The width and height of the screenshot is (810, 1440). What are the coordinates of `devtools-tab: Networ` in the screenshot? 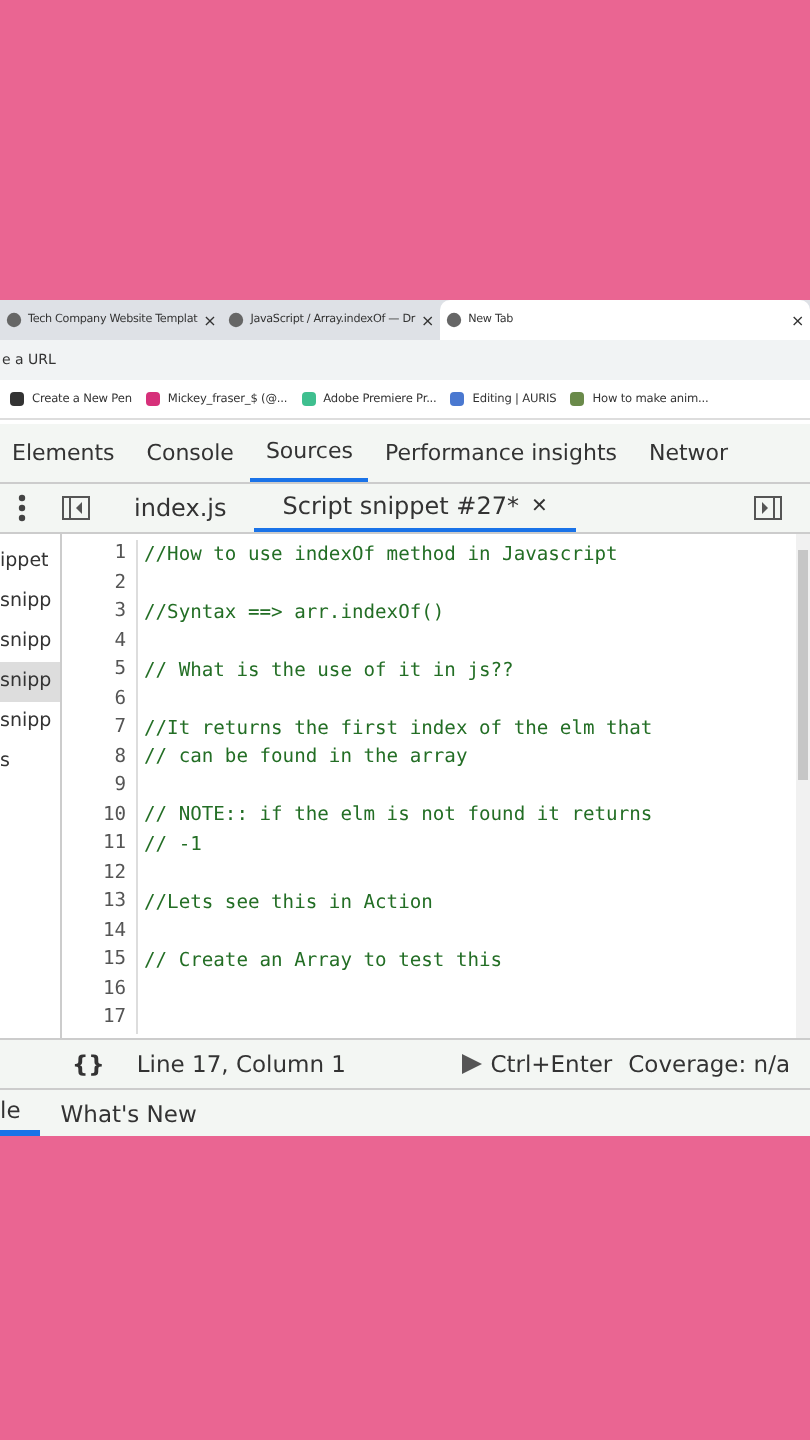 It's located at (688, 453).